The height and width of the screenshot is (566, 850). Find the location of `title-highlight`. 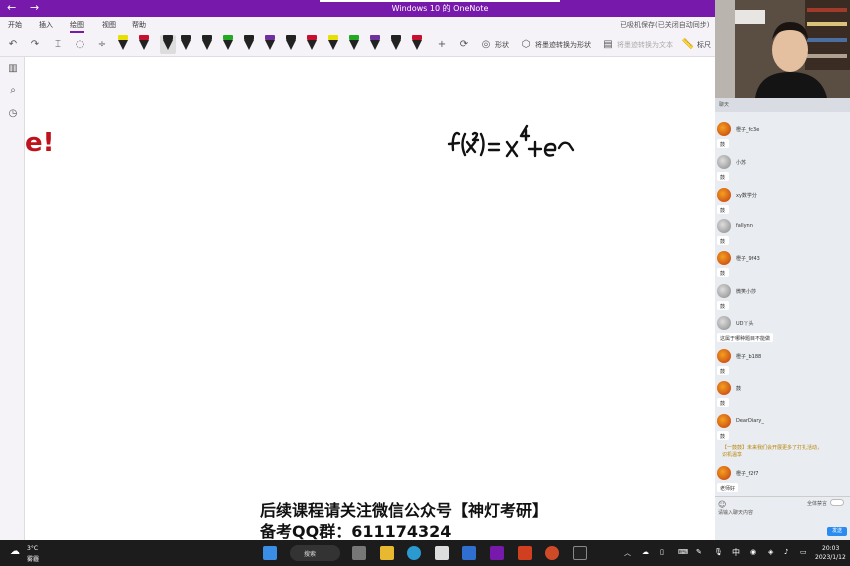

title-highlight is located at coordinates (440, 1).